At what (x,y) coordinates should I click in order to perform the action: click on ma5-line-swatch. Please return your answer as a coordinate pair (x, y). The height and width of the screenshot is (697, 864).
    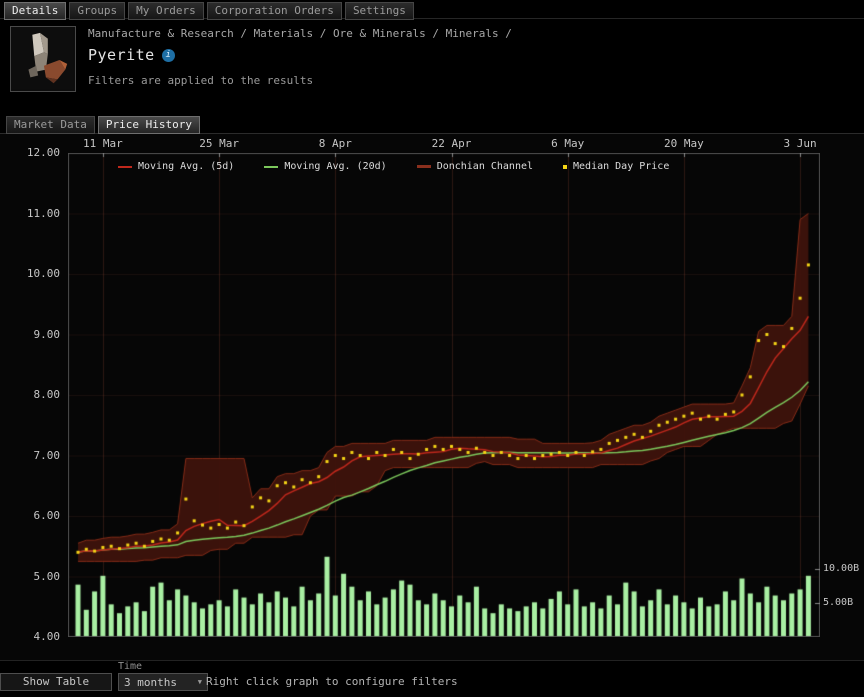
    Looking at the image, I should click on (125, 166).